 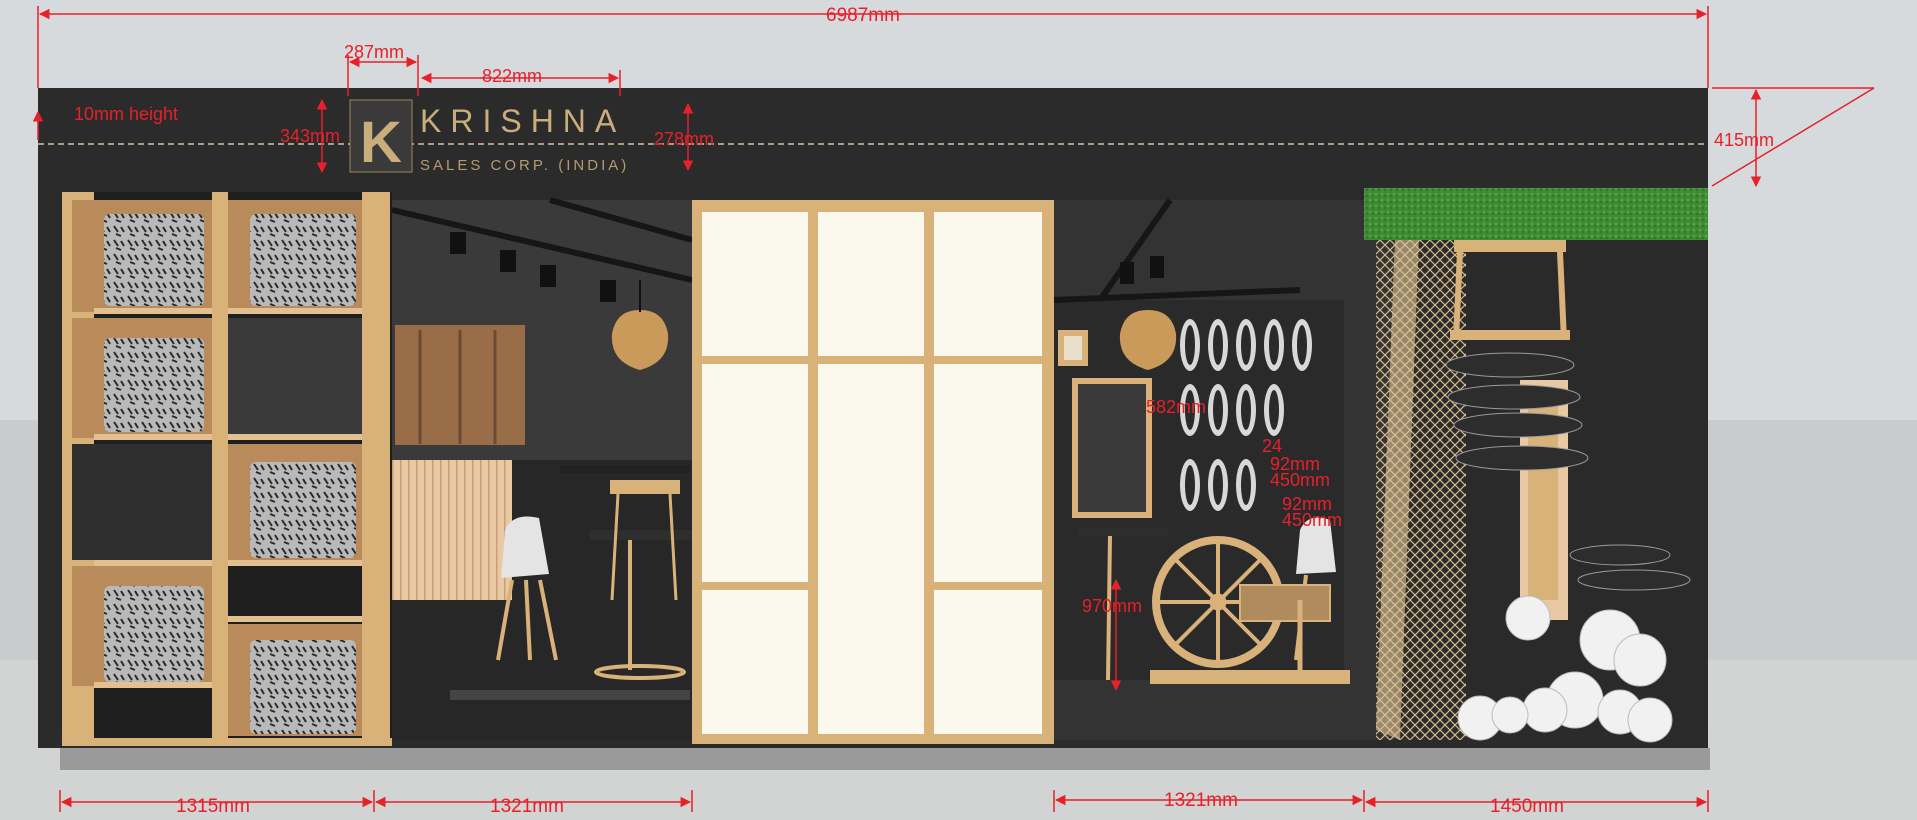 What do you see at coordinates (381, 142) in the screenshot?
I see `logo-letter: K` at bounding box center [381, 142].